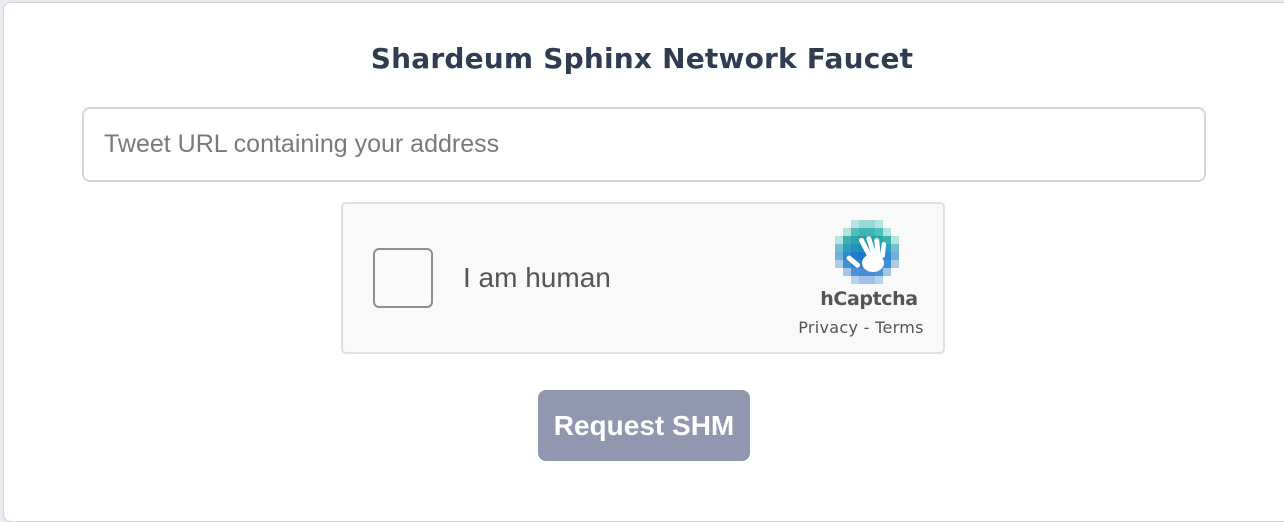 This screenshot has width=1284, height=522. I want to click on privacy-link: Privacy, so click(828, 327).